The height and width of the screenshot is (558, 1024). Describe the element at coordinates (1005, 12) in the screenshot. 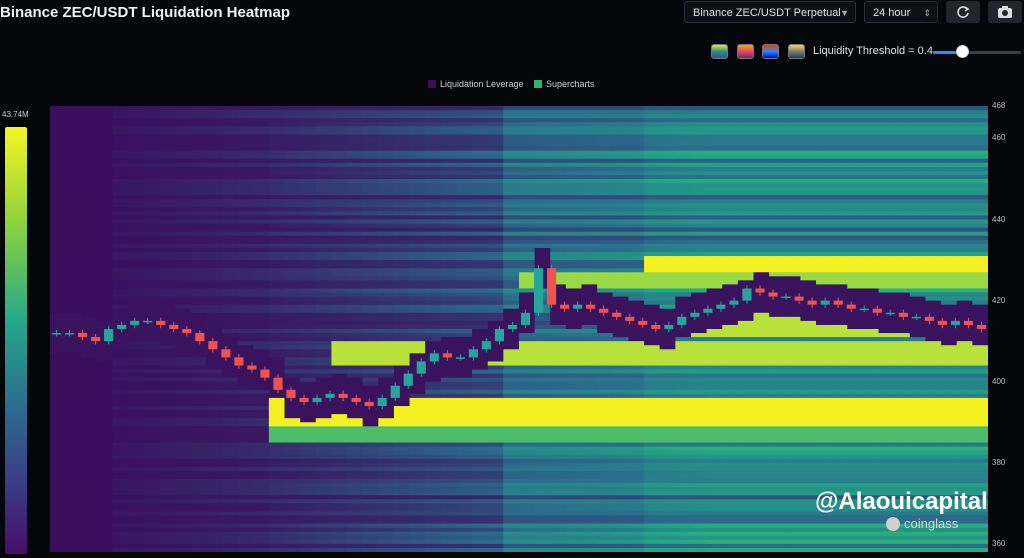

I see `screenshot-button` at that location.